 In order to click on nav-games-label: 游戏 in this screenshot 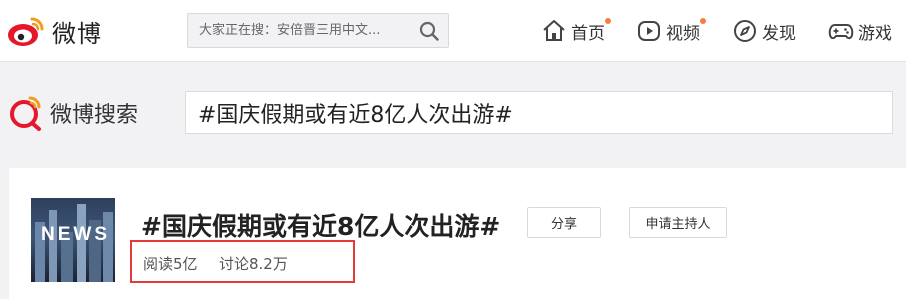, I will do `click(875, 33)`.